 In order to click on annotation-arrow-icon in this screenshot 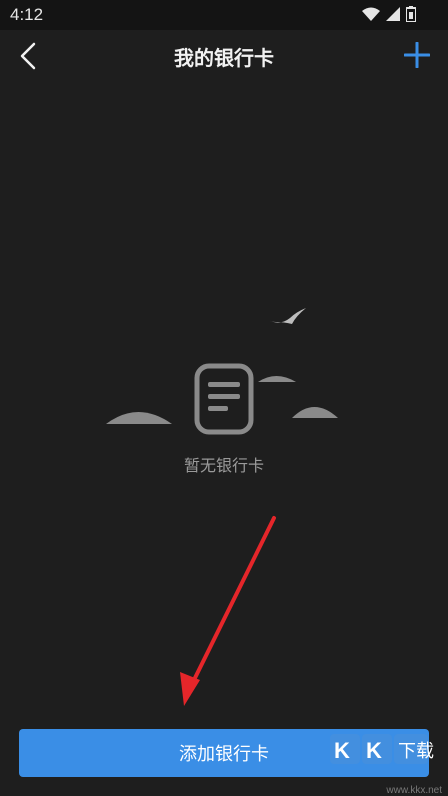, I will do `click(228, 611)`.